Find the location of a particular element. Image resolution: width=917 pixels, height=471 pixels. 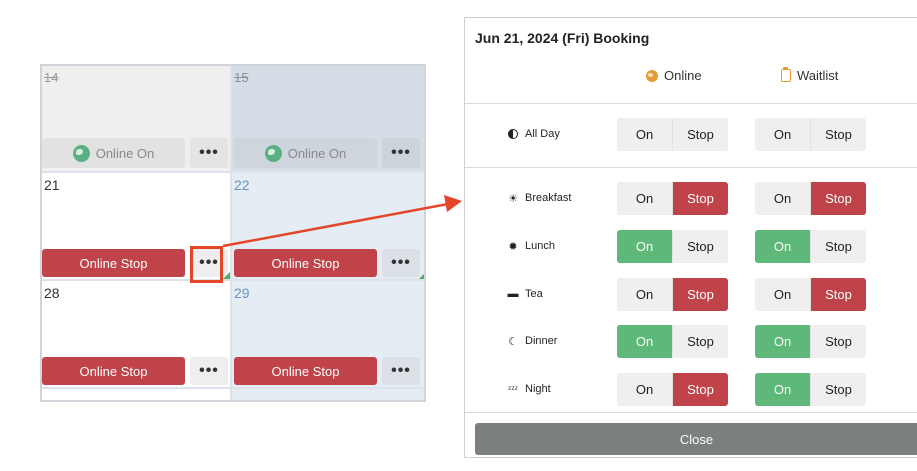

dinner-waitlist-toggle: On Stop is located at coordinates (810, 341).